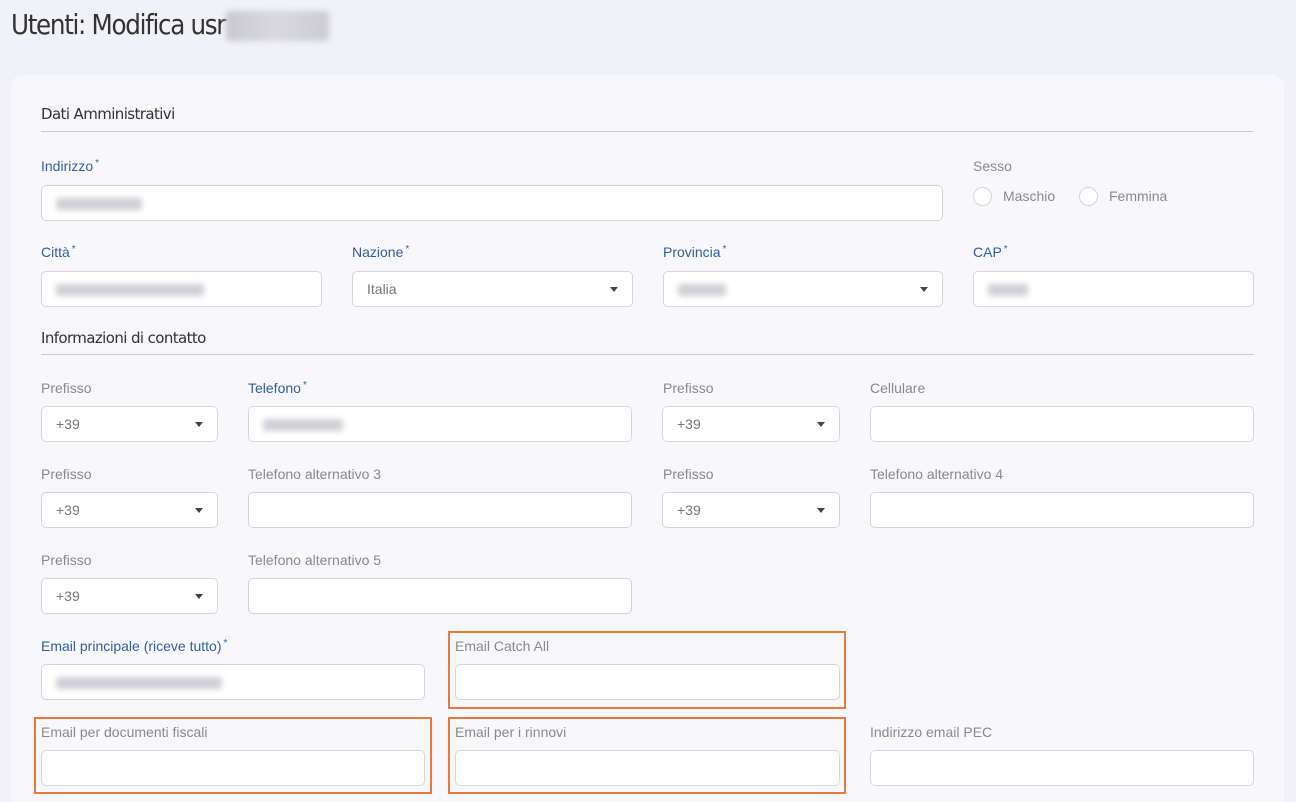 The width and height of the screenshot is (1296, 802). I want to click on redacted-provincia, so click(702, 290).